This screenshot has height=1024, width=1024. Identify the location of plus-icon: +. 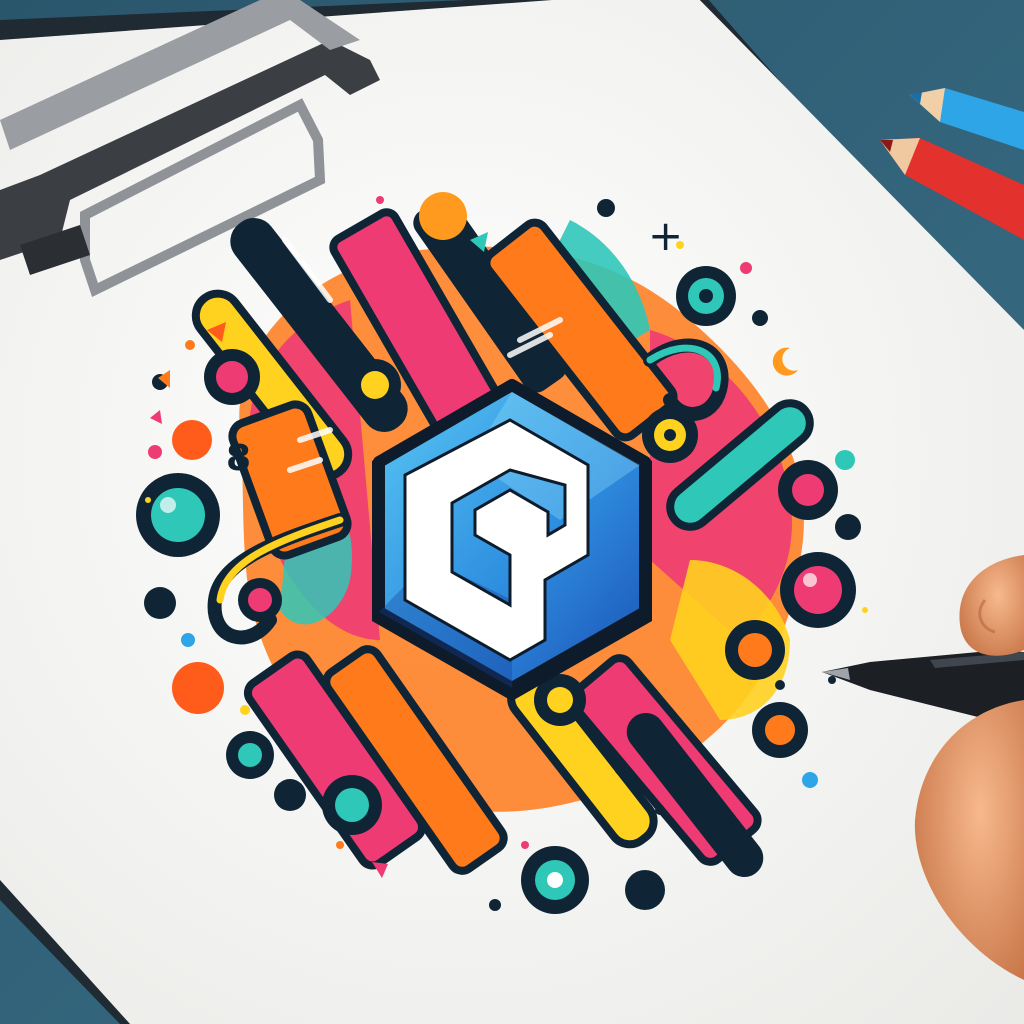
(665, 235).